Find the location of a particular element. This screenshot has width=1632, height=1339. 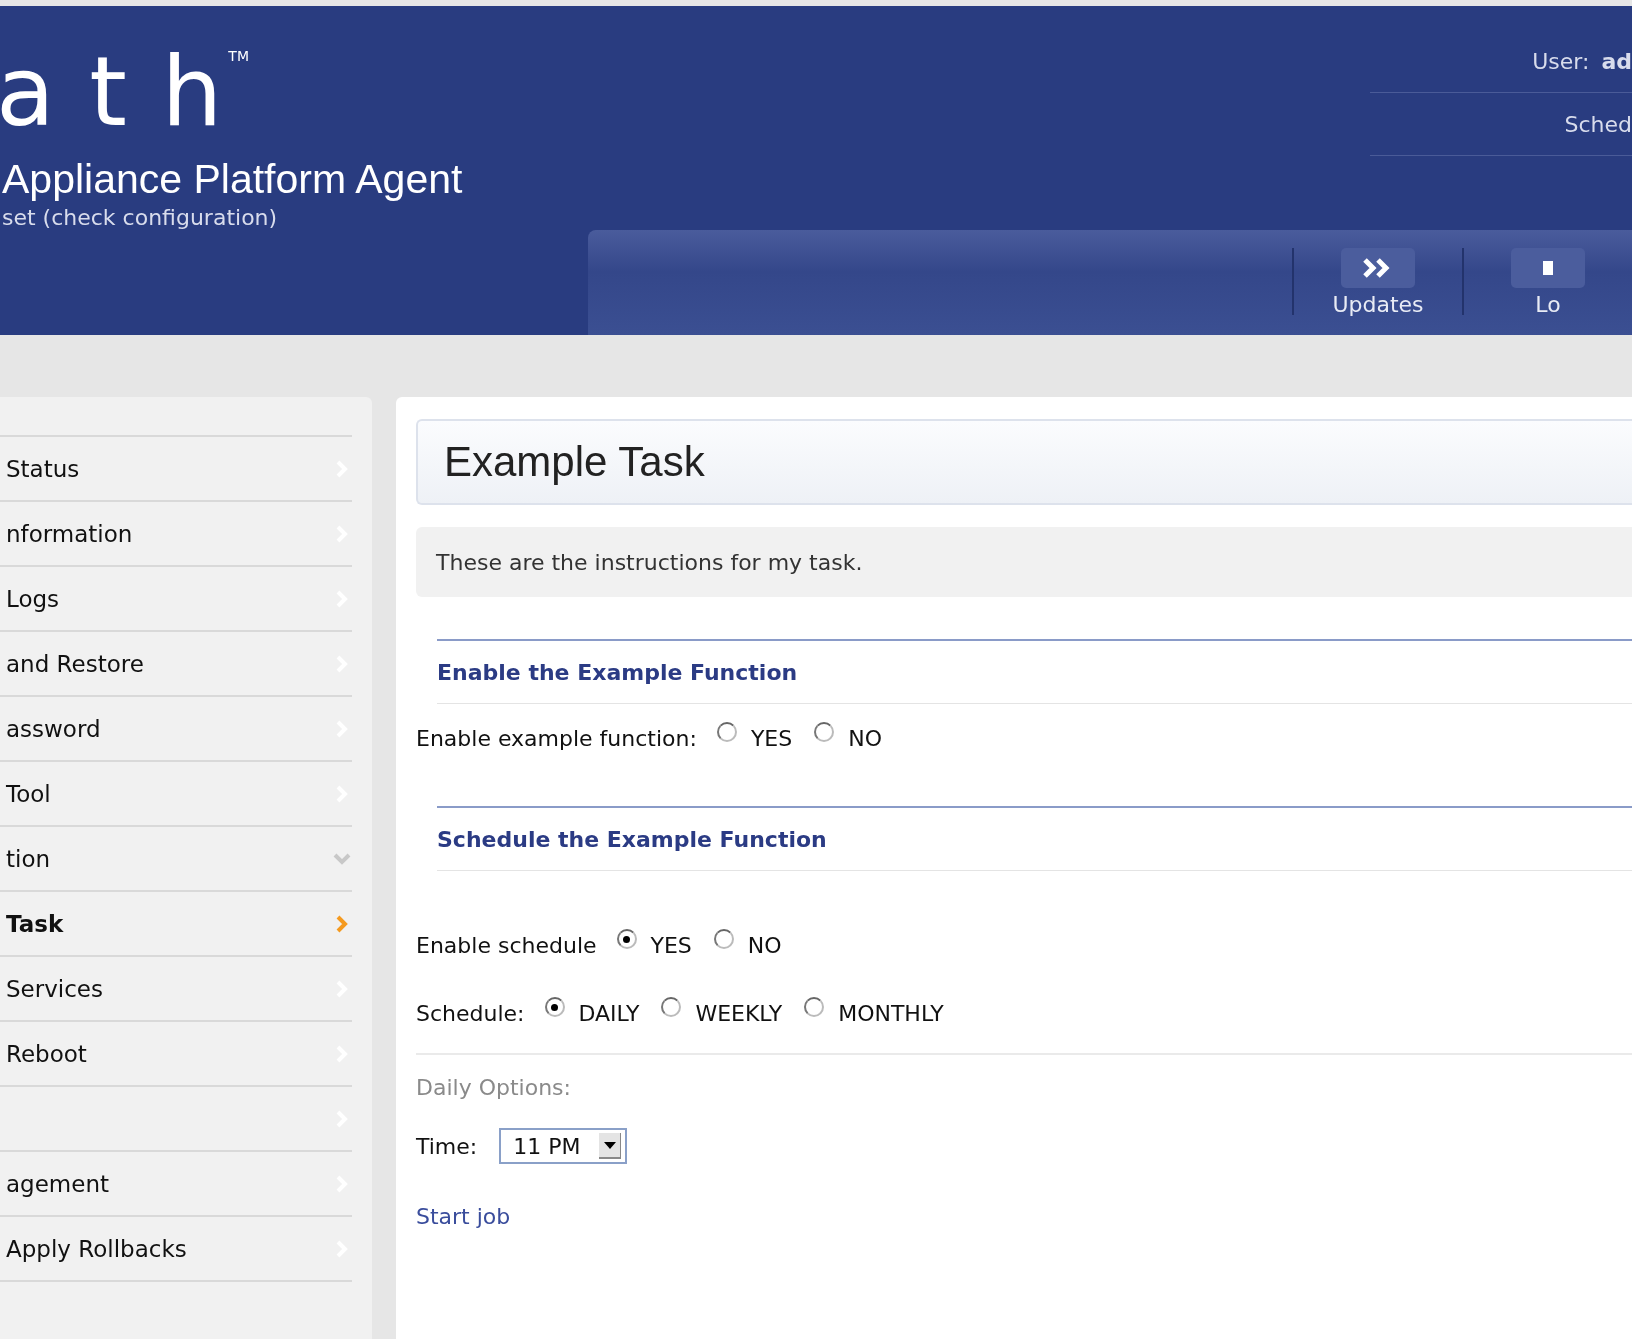

field-label: Enable example function: is located at coordinates (556, 738).